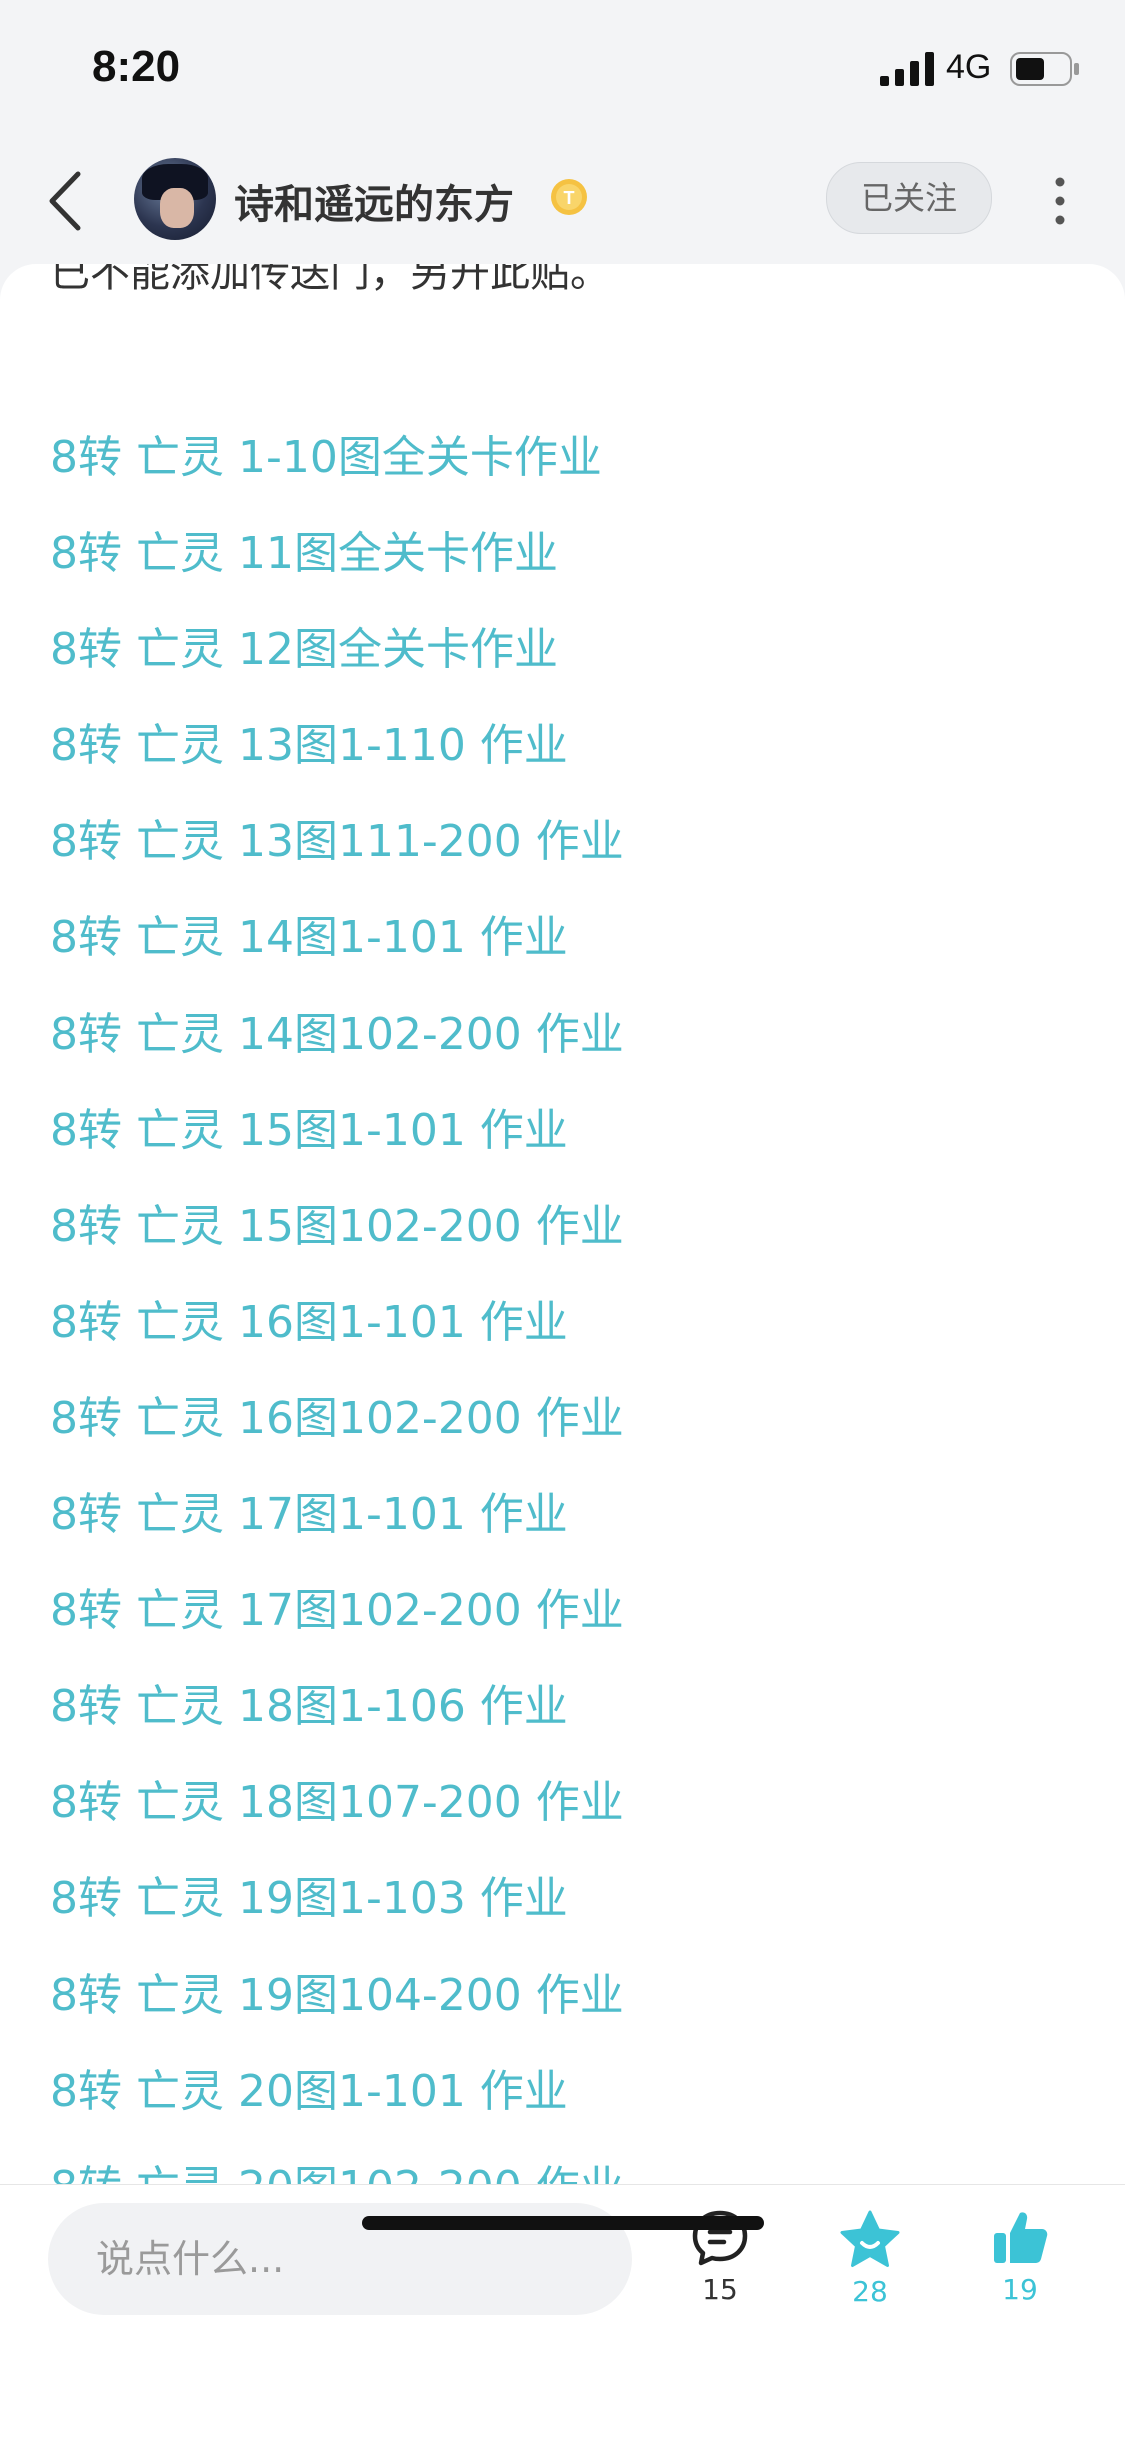 Image resolution: width=1125 pixels, height=2437 pixels. What do you see at coordinates (337, 1419) in the screenshot?
I see `post-link: 8转 亡灵 16图102-200 作业` at bounding box center [337, 1419].